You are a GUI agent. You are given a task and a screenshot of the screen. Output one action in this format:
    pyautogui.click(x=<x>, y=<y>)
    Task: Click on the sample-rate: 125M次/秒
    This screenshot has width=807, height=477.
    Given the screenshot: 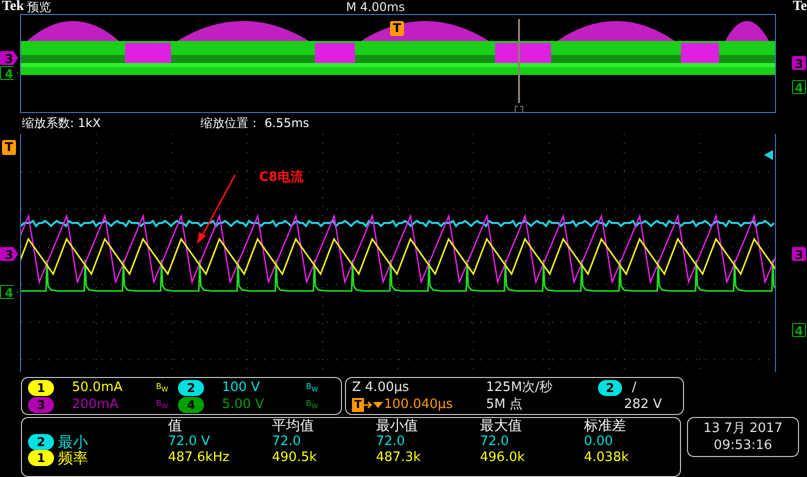 What is the action you would take?
    pyautogui.click(x=519, y=387)
    